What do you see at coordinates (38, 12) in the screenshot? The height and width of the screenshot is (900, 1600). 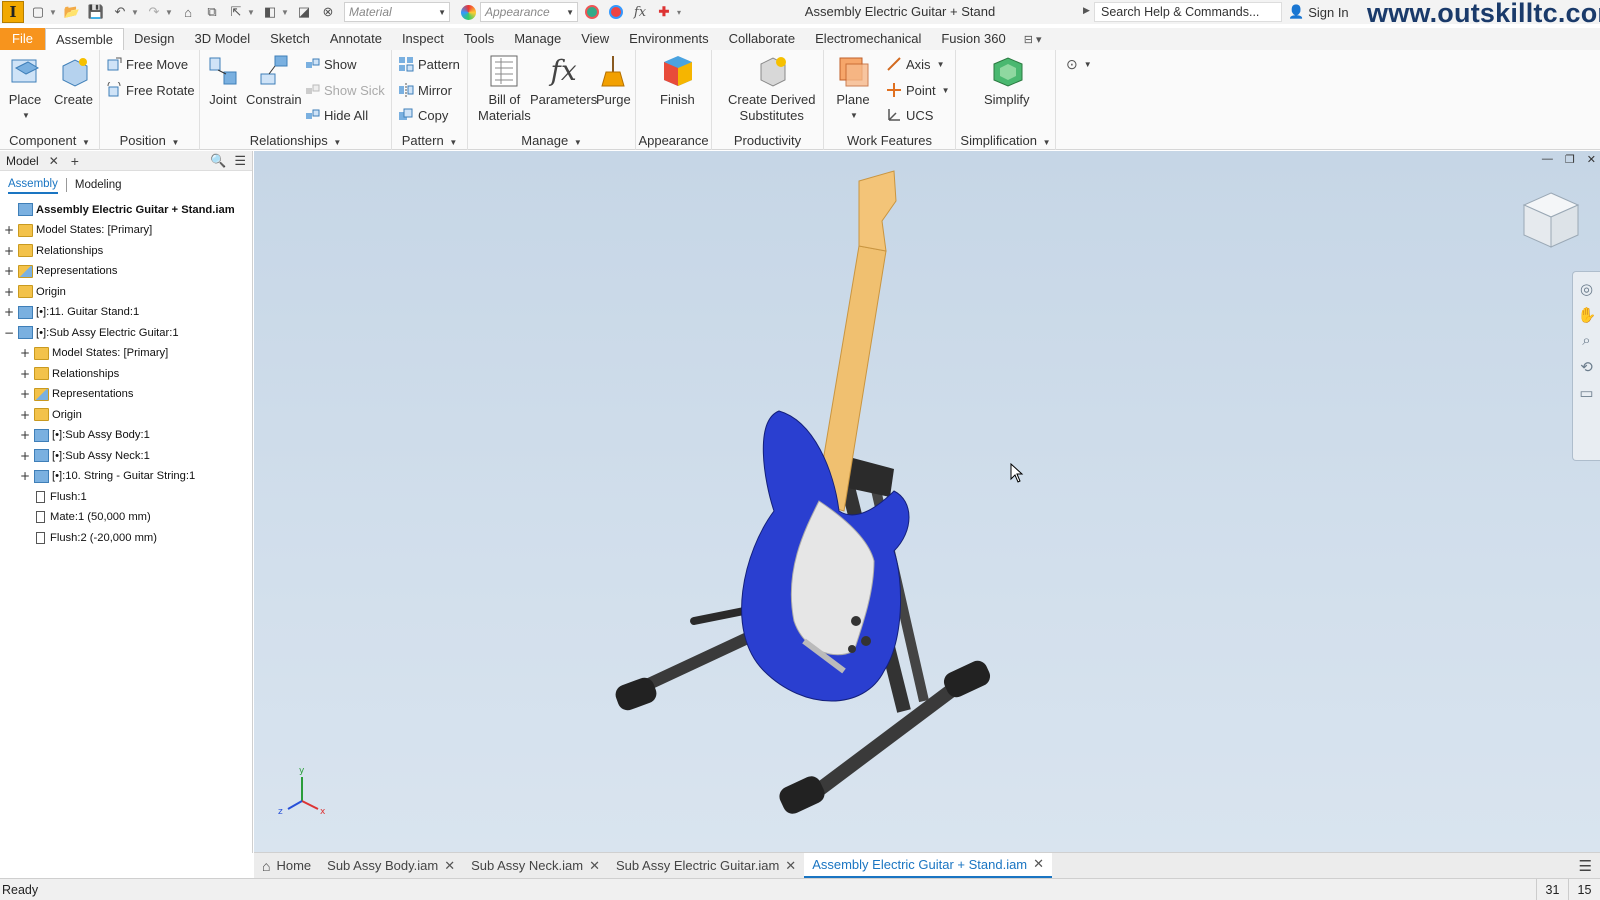 I see `new-file-icon: ▢` at bounding box center [38, 12].